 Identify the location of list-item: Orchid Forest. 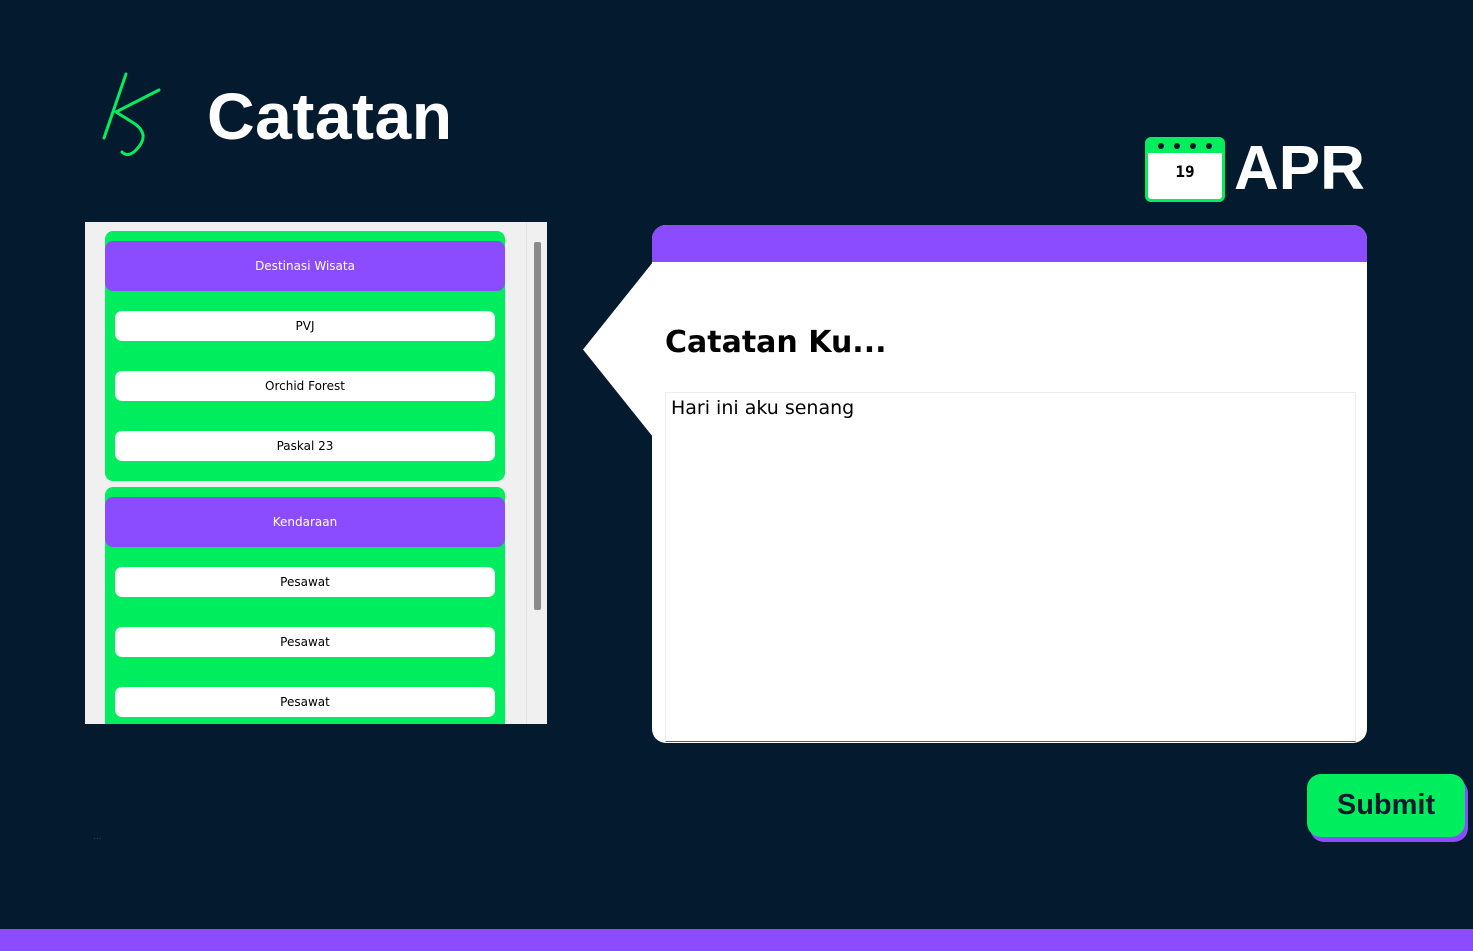
(305, 386).